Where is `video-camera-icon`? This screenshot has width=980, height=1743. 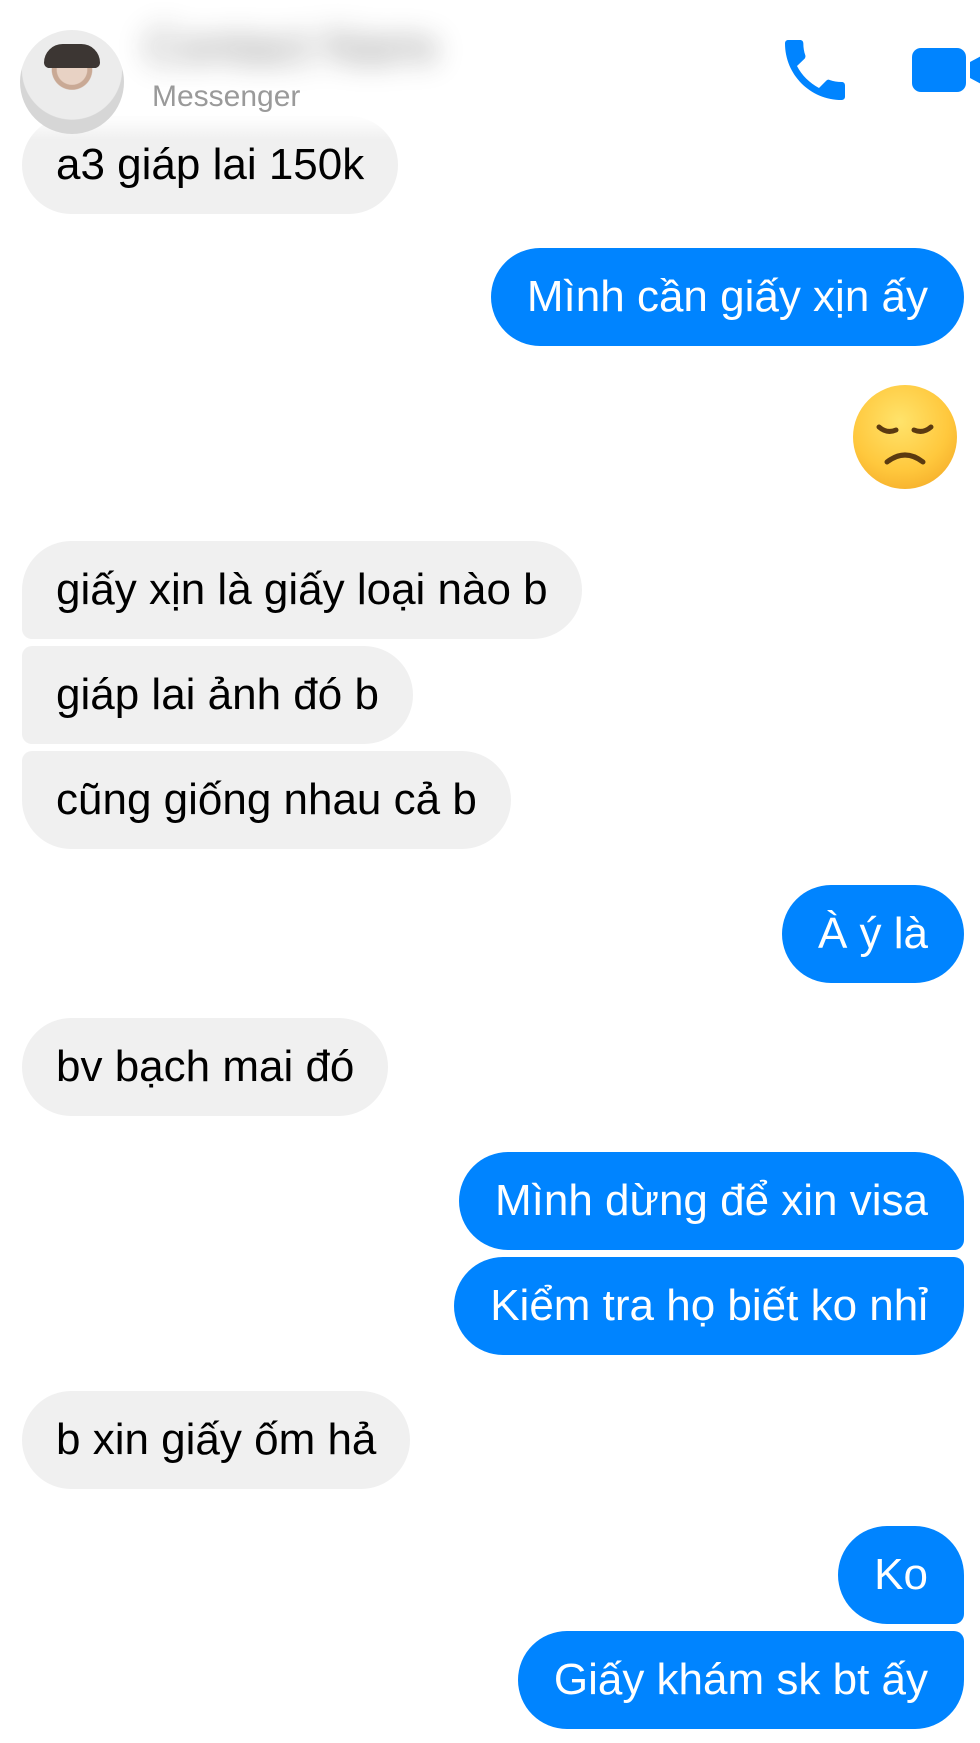
video-camera-icon is located at coordinates (945, 70).